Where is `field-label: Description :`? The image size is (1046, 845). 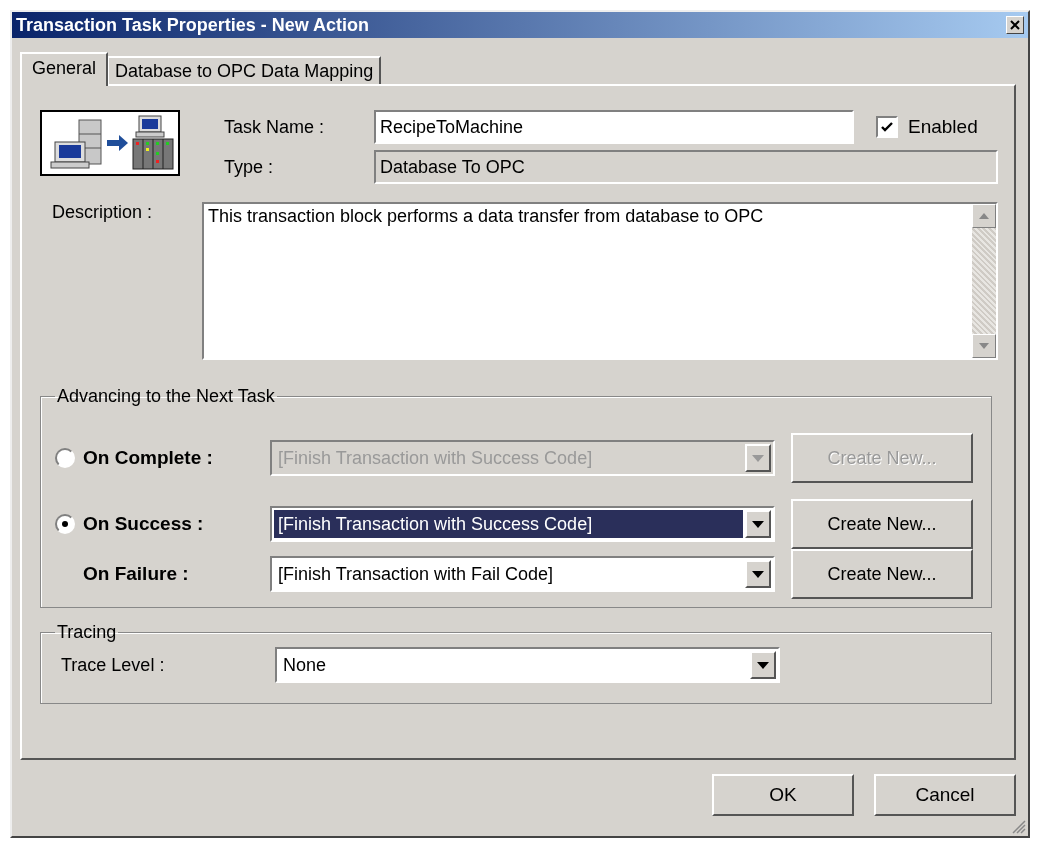 field-label: Description : is located at coordinates (102, 213).